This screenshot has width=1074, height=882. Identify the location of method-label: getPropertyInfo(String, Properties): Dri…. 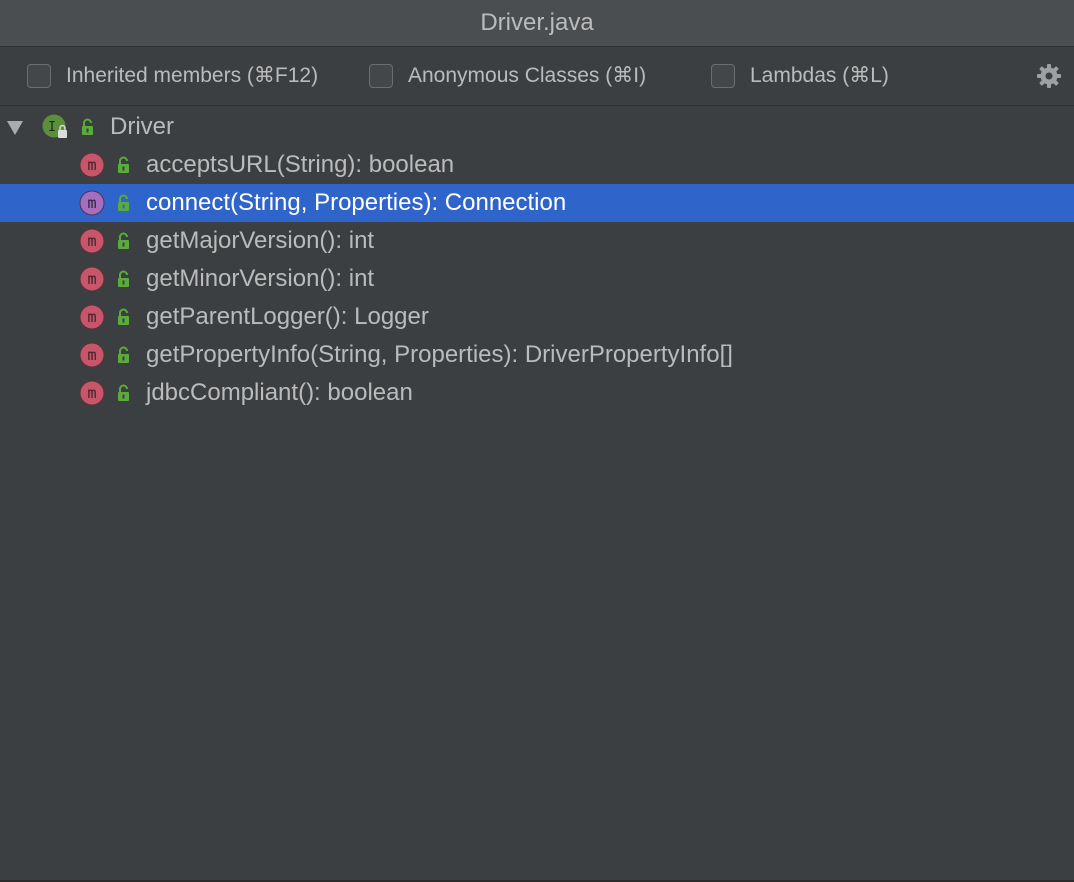
(439, 354).